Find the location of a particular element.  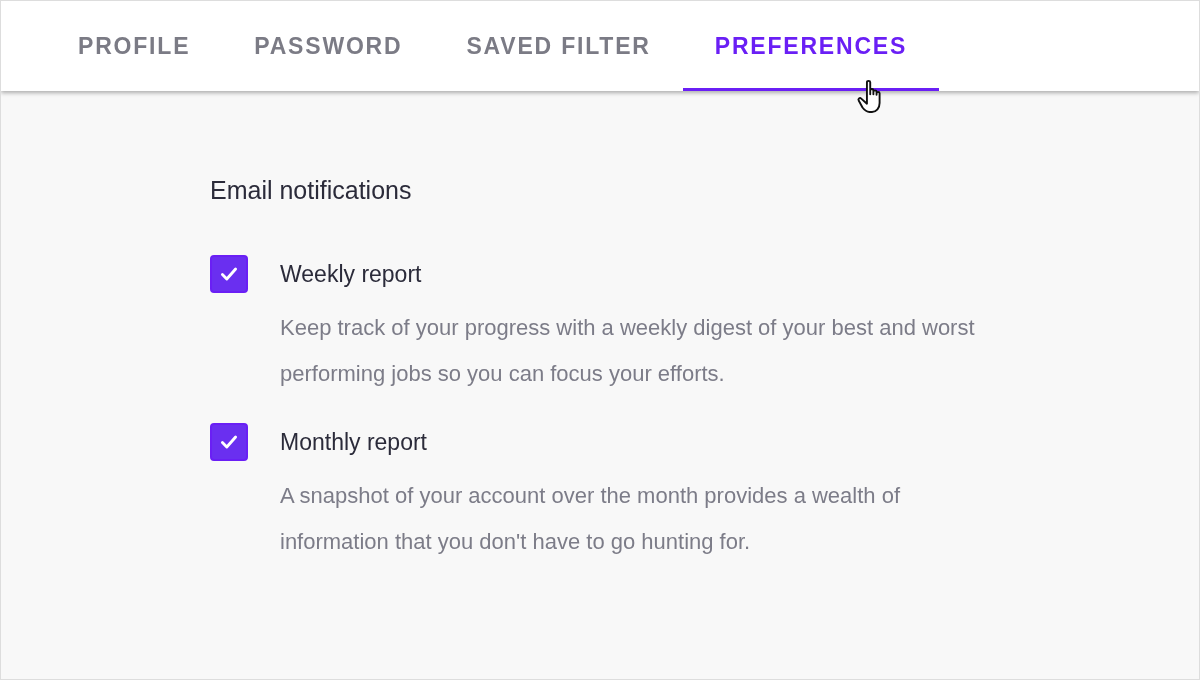

option-label: Monthly report is located at coordinates (353, 442).